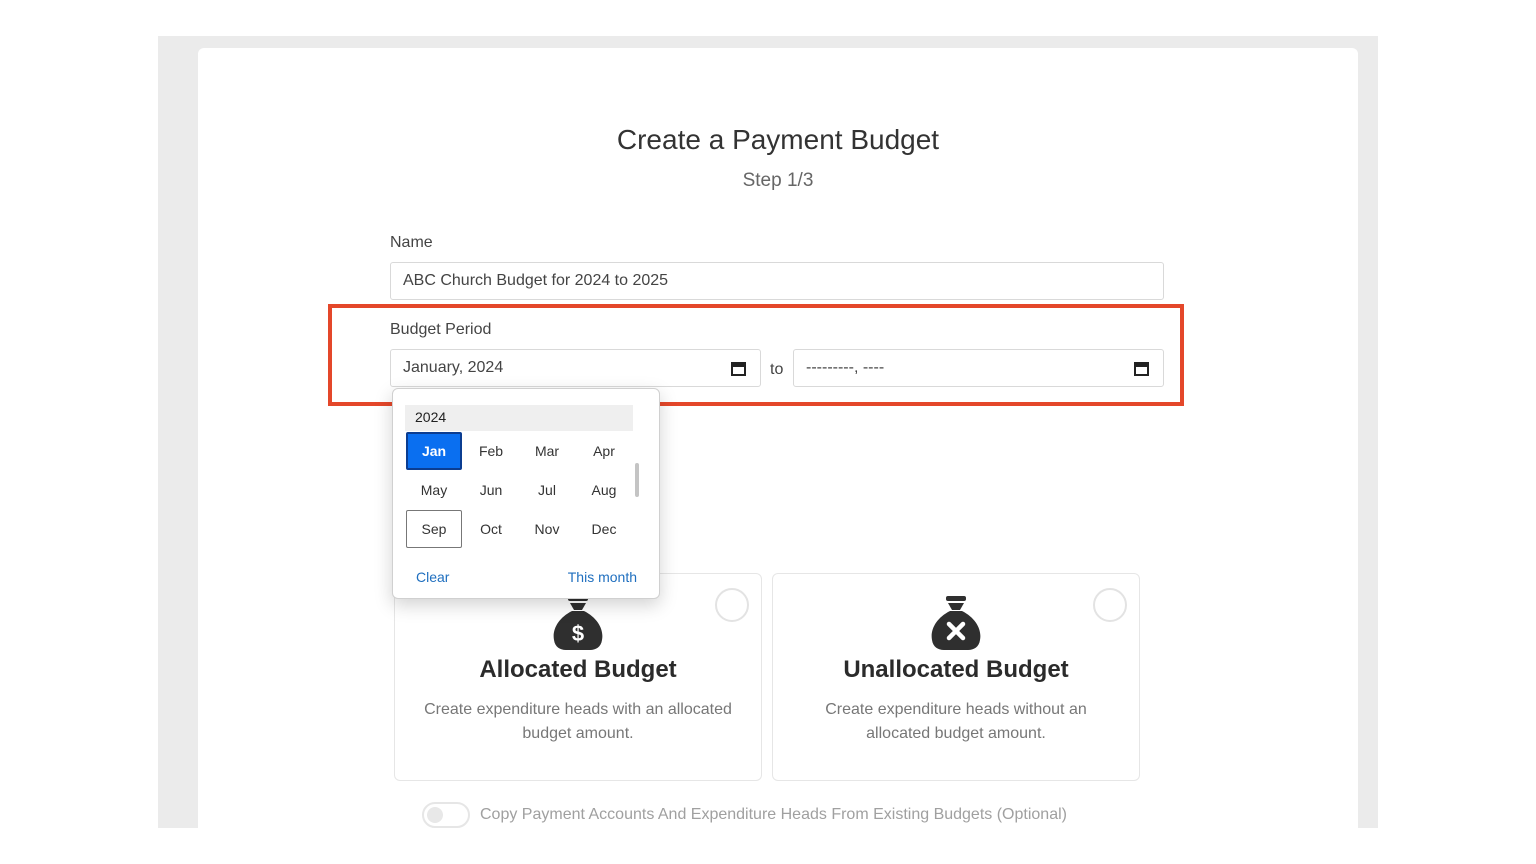 Image resolution: width=1536 pixels, height=864 pixels. I want to click on name-label: Name, so click(411, 242).